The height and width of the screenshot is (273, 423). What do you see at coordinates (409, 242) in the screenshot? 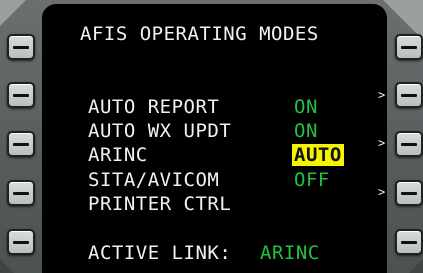
I see `lsk-right-5-button` at bounding box center [409, 242].